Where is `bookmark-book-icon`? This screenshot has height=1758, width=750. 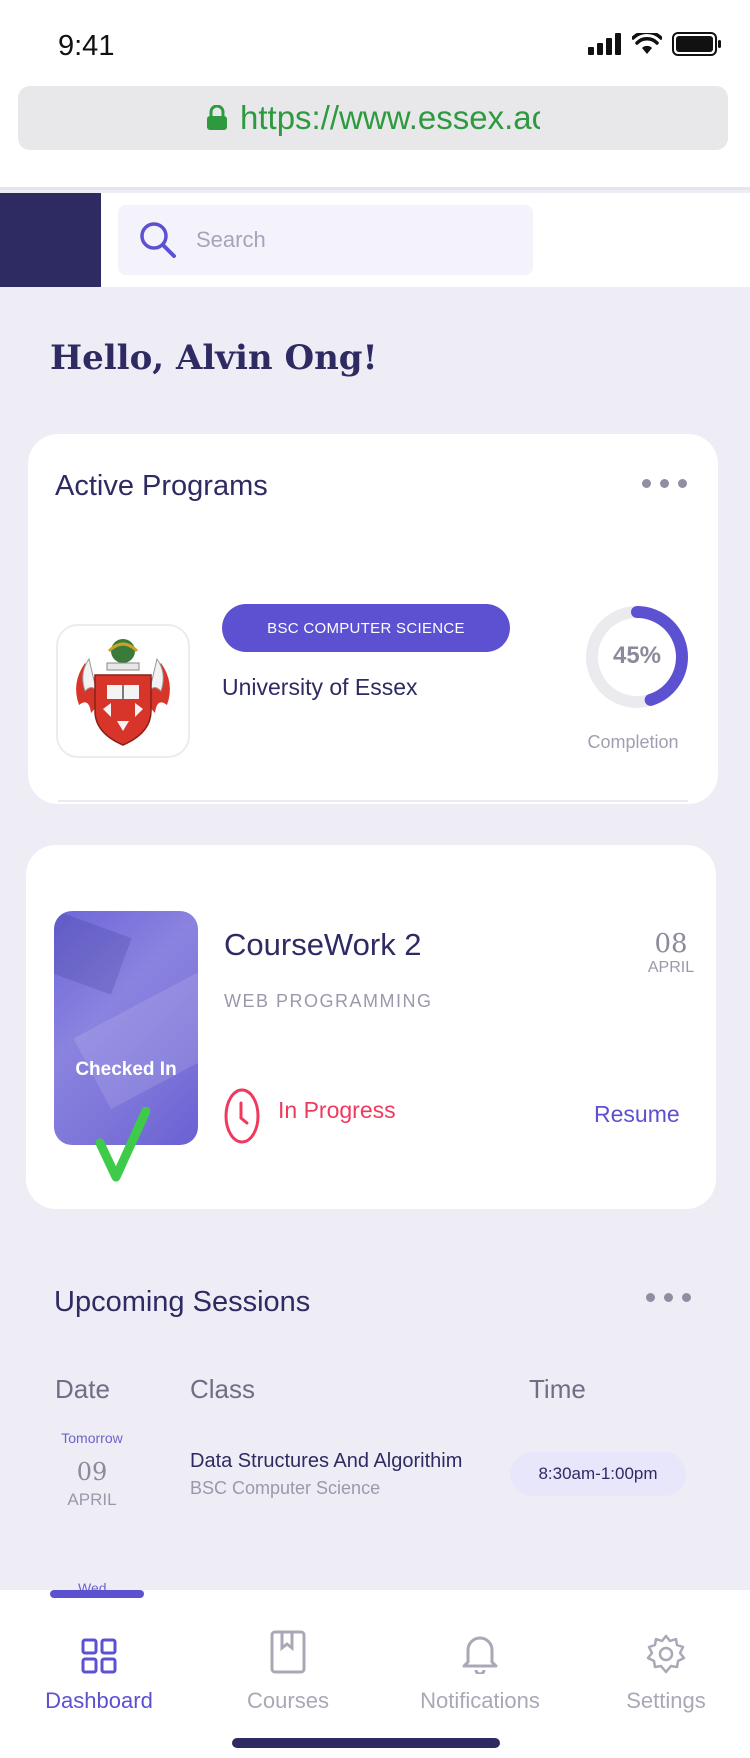
bookmark-book-icon is located at coordinates (288, 1652).